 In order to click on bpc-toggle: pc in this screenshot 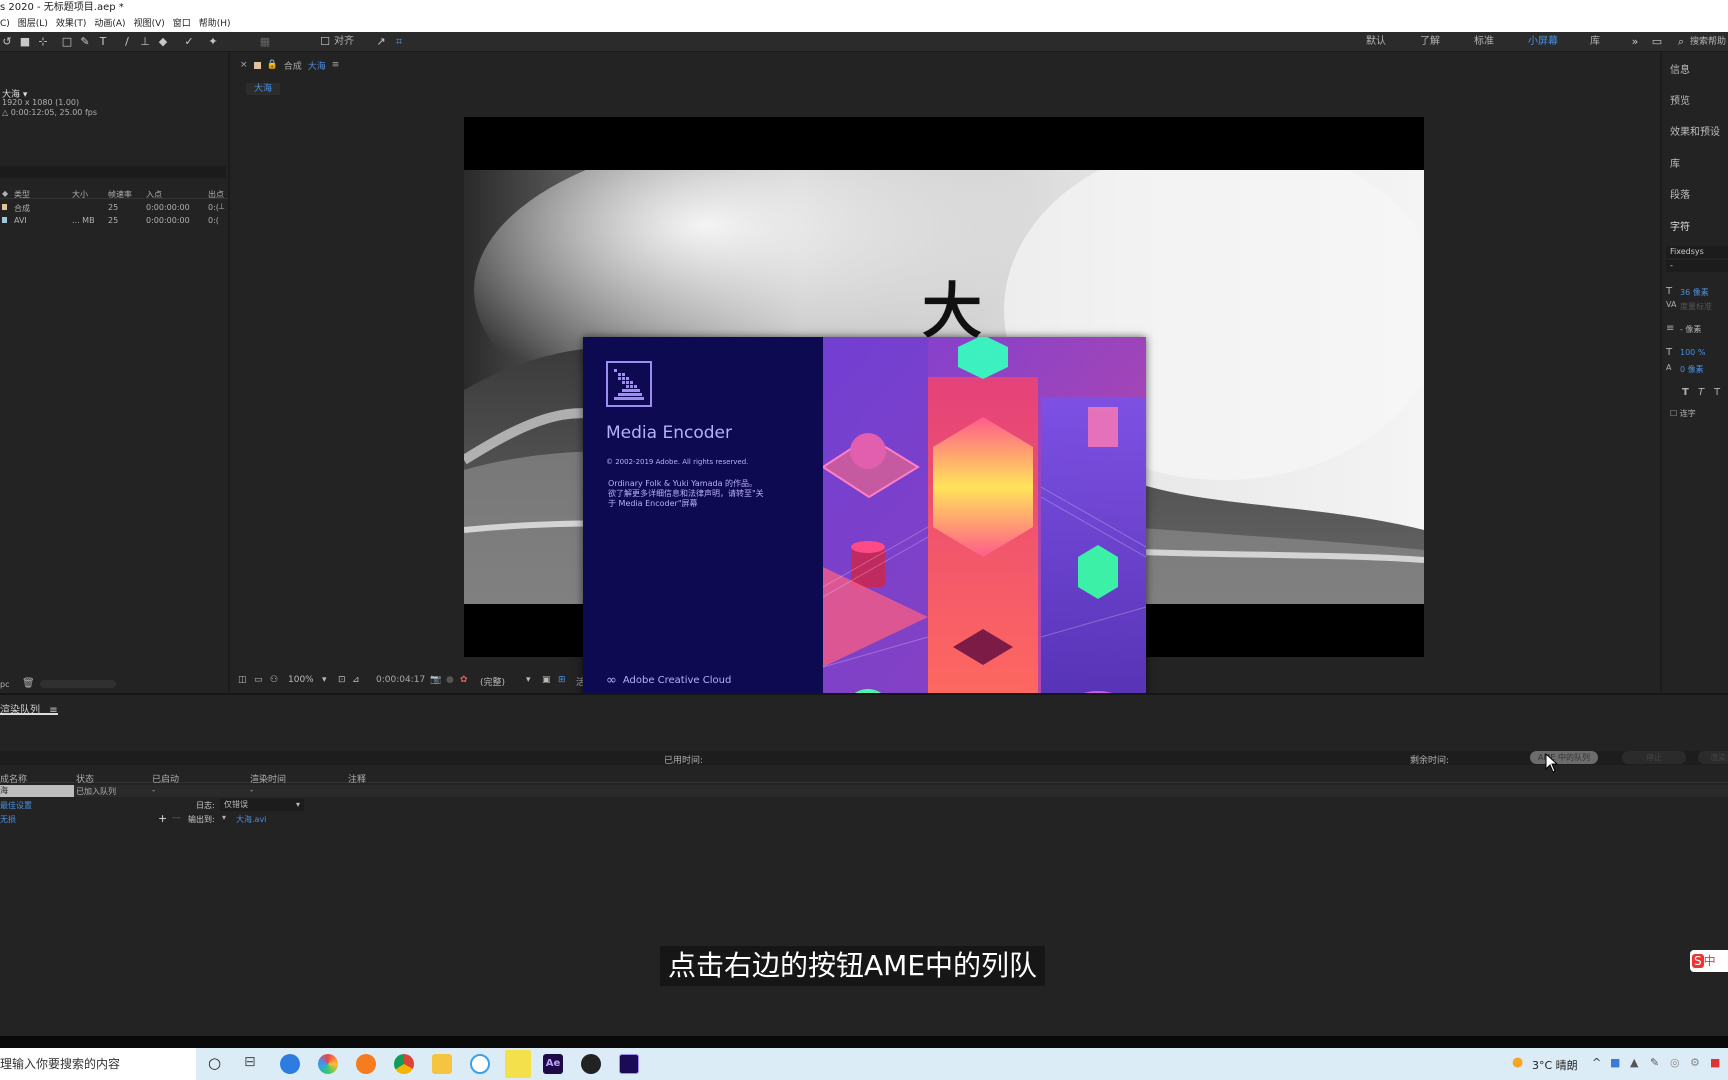, I will do `click(4, 684)`.